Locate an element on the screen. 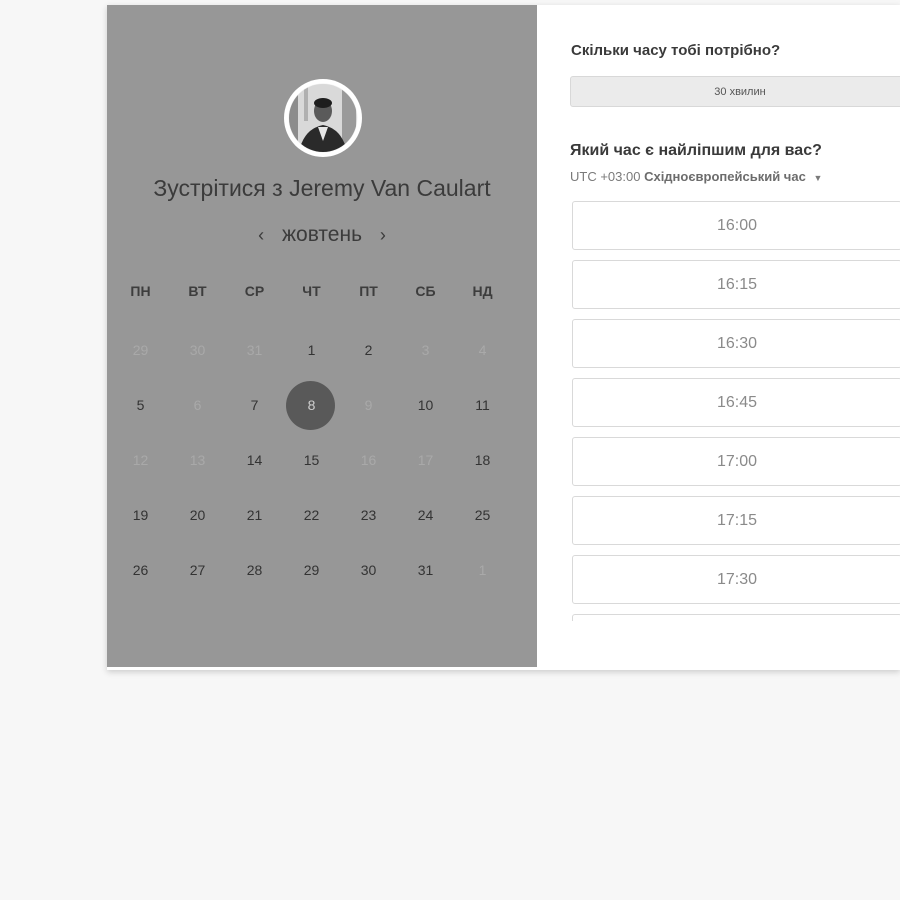 The width and height of the screenshot is (900, 900). calendar-day-selected: 8 is located at coordinates (311, 405).